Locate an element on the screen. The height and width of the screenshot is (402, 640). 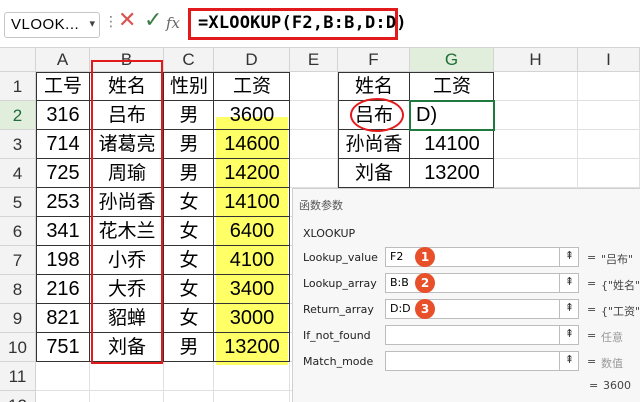
arg-result: 数值 is located at coordinates (612, 363).